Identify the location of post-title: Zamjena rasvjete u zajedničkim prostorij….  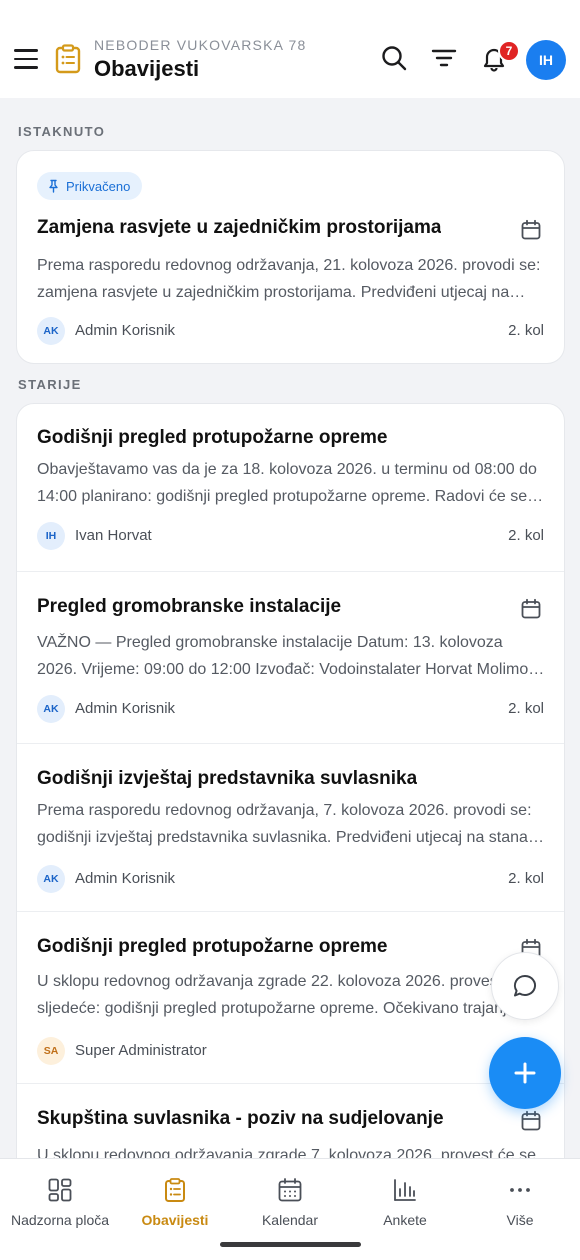
(239, 227).